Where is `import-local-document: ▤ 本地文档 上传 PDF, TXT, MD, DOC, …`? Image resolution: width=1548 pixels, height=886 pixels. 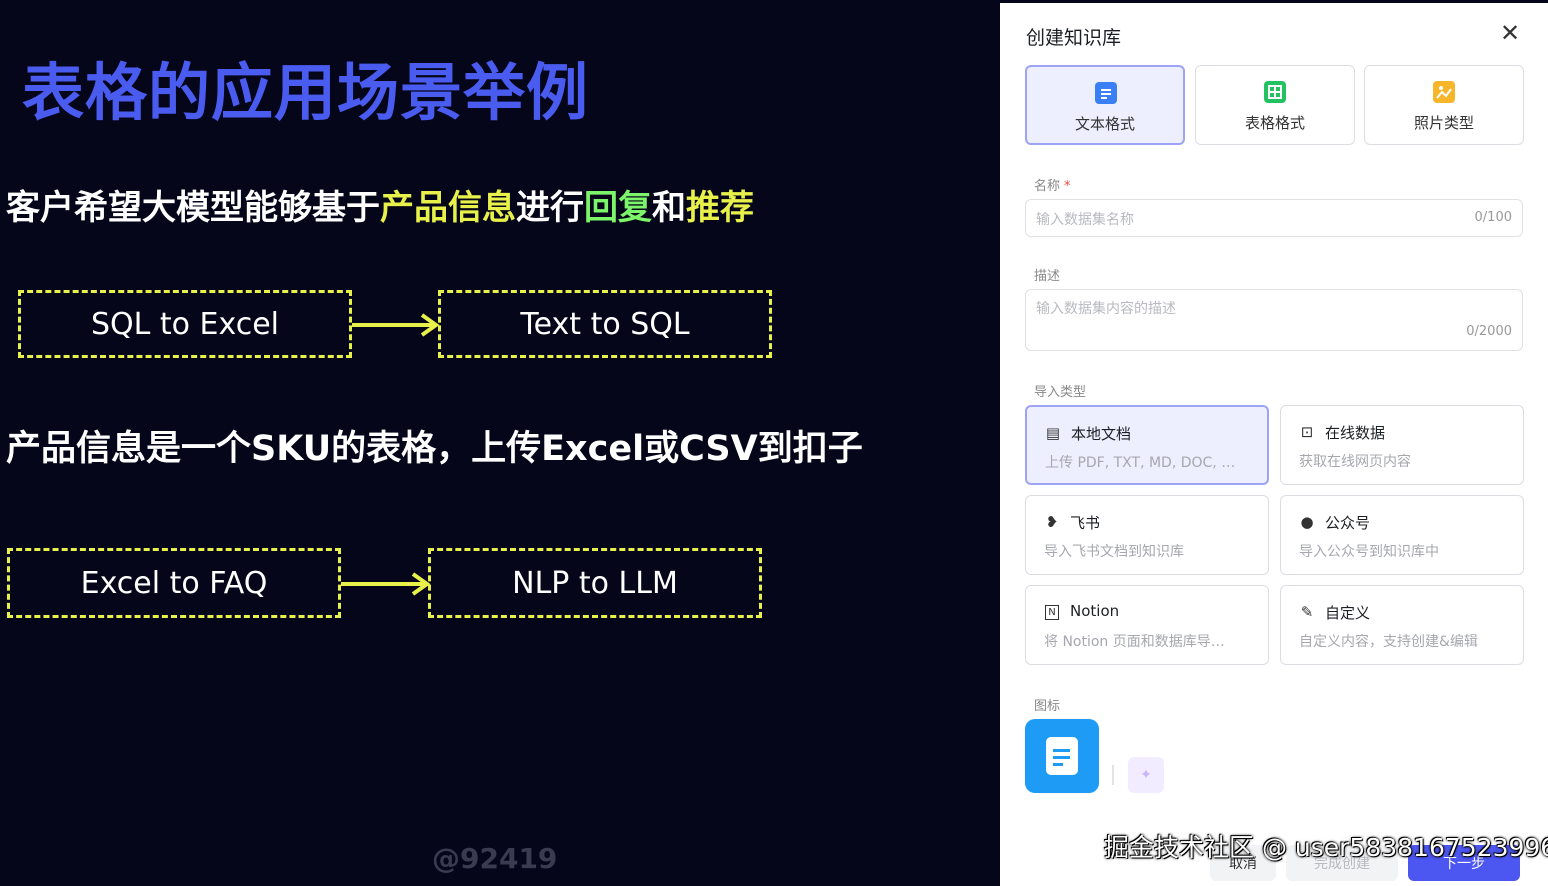
import-local-document: ▤ 本地文档 上传 PDF, TXT, MD, DOC, … is located at coordinates (1147, 445).